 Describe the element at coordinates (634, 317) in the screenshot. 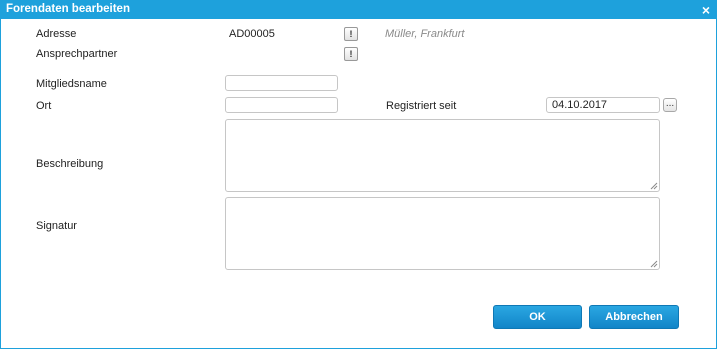

I see `cancel-button: Abbrechen` at that location.